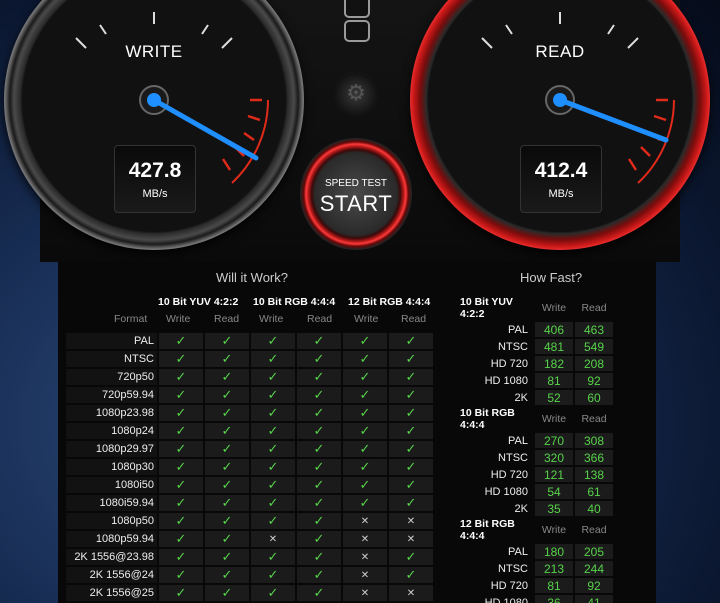 The height and width of the screenshot is (603, 720). What do you see at coordinates (227, 319) in the screenshot?
I see `wiw-subheader: Read` at bounding box center [227, 319].